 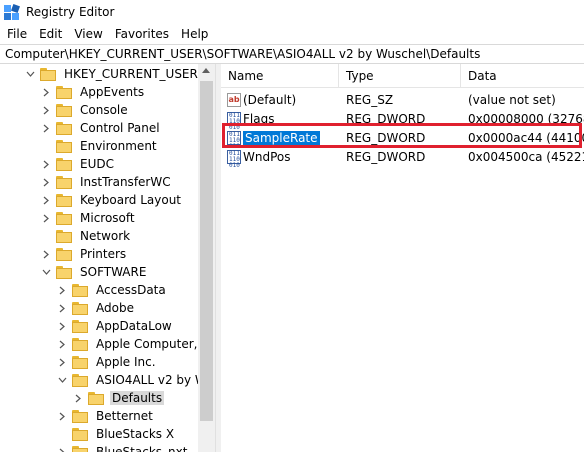 I want to click on tree-item: BlueStacks_nxt, so click(x=122, y=447).